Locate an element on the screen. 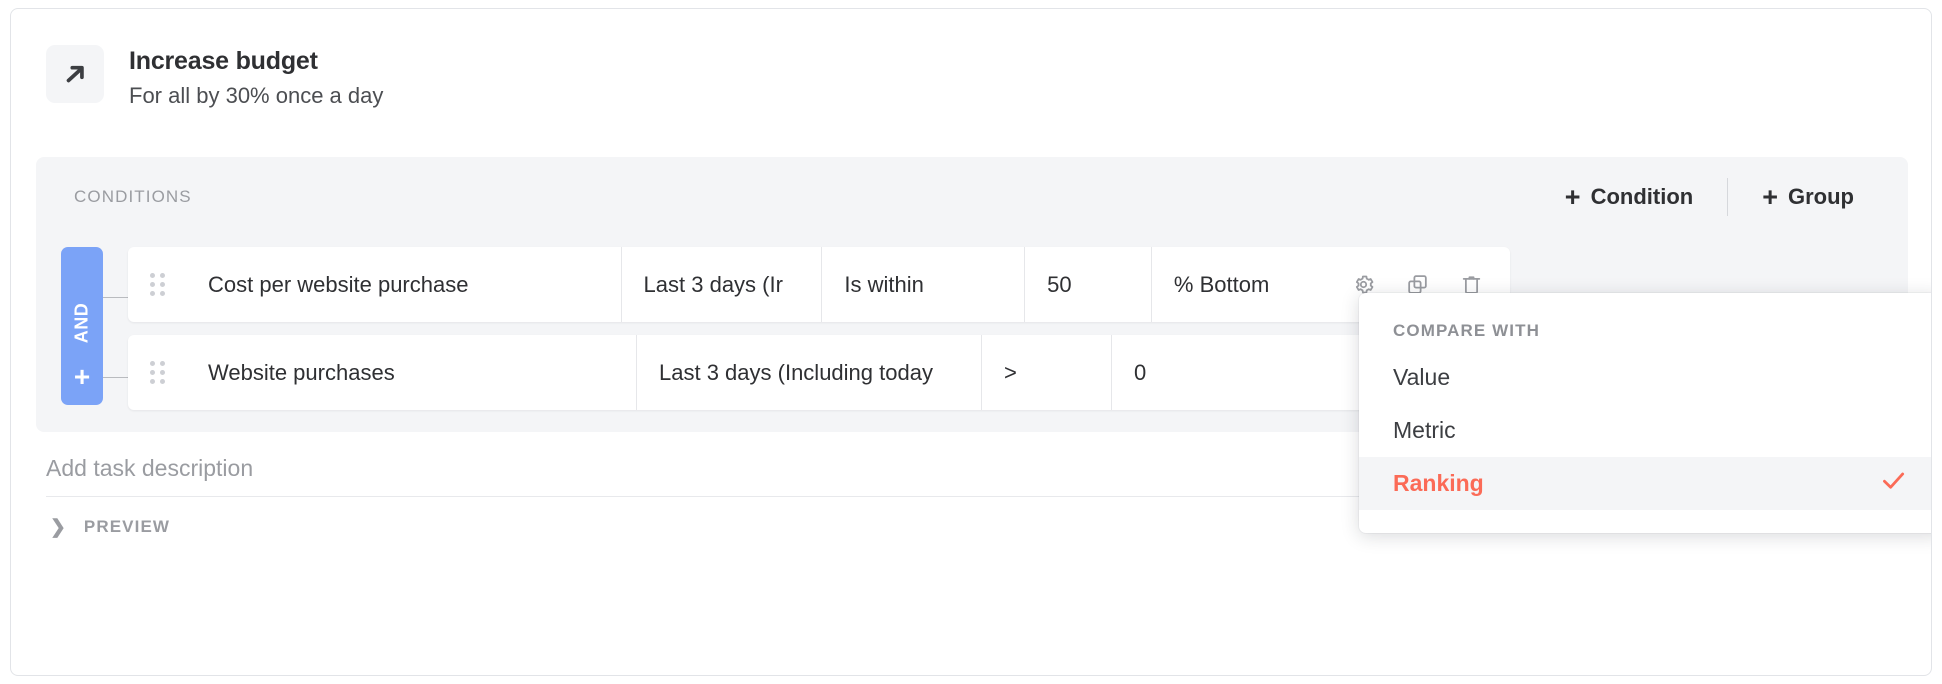  condition-metric-field: Cost per website purchase is located at coordinates (403, 284).